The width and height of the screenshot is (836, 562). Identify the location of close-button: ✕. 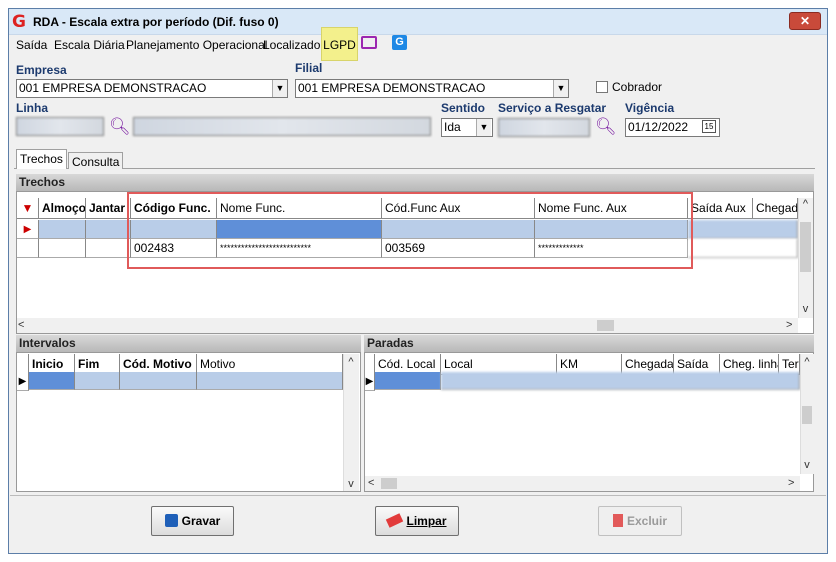
(805, 21).